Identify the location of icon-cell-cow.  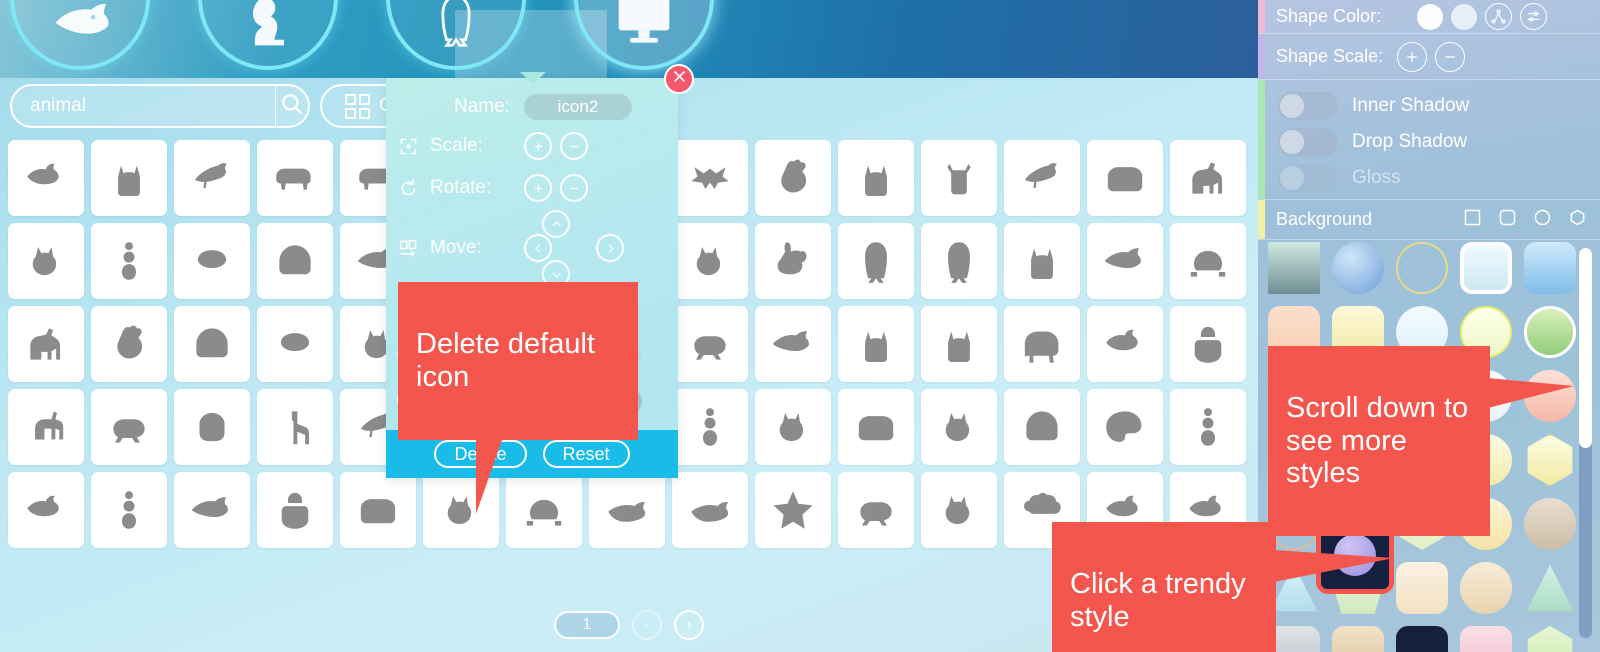
(1125, 178).